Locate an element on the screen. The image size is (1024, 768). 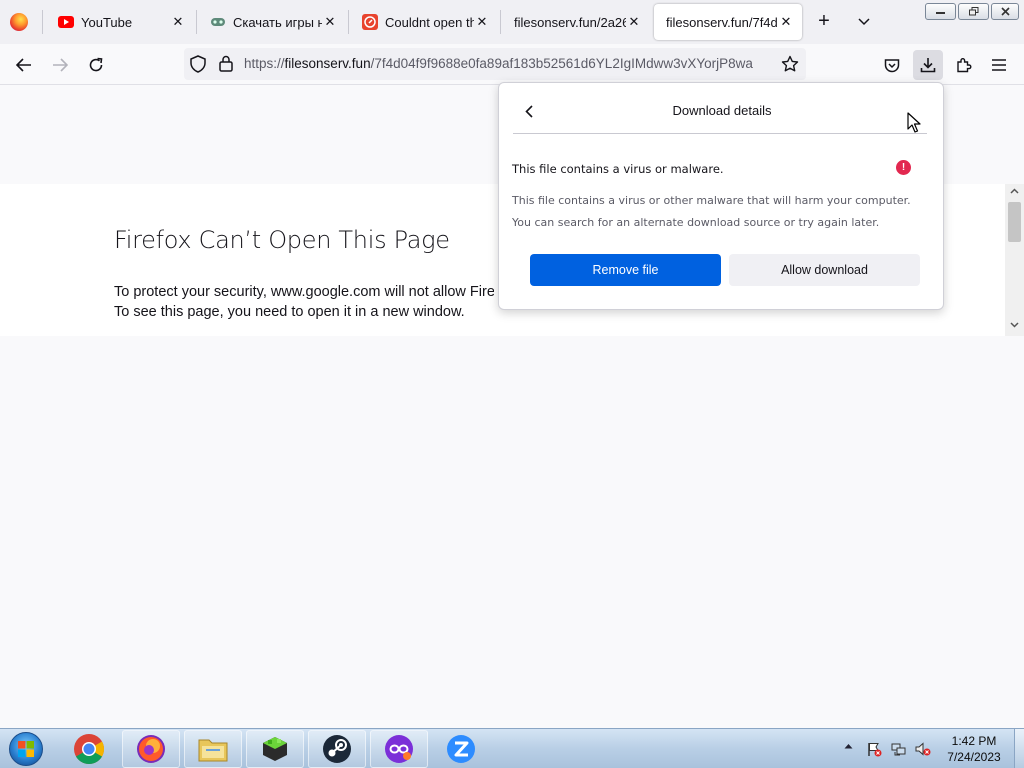
gamepad-icon is located at coordinates (218, 22).